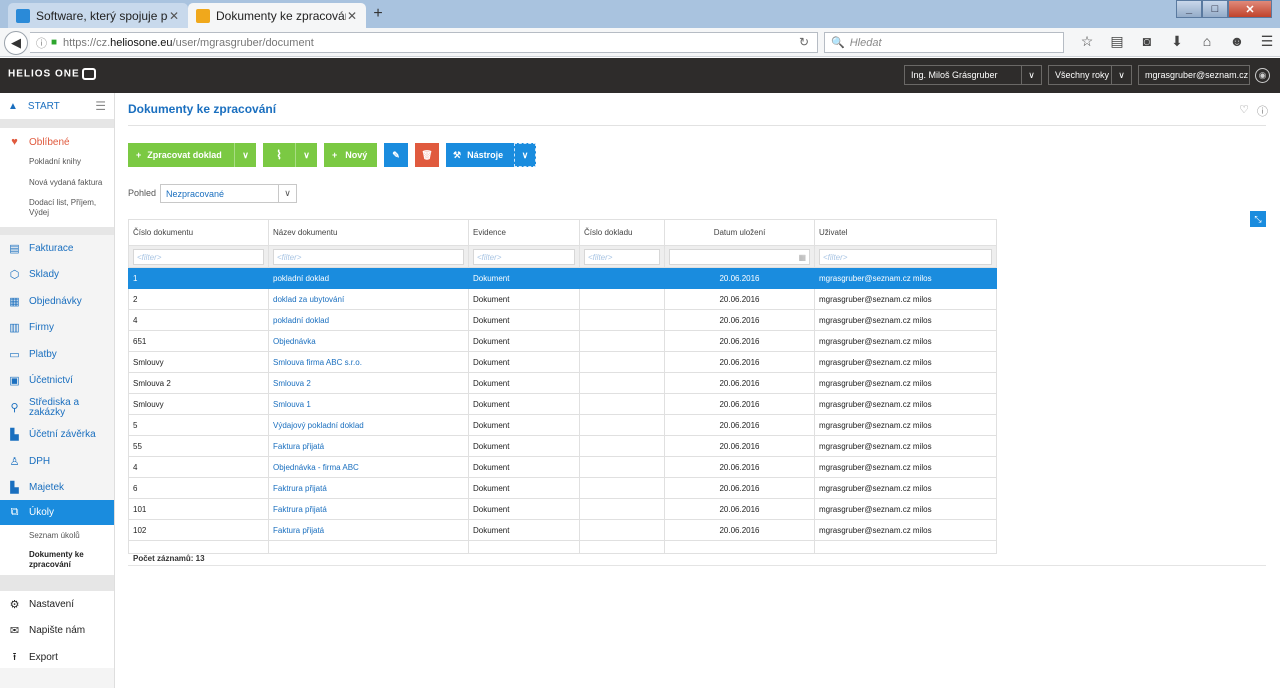 The width and height of the screenshot is (1280, 688). What do you see at coordinates (277, 15) in the screenshot?
I see `browser-tab-2: Dokumenty ke zpracování ... ✕` at bounding box center [277, 15].